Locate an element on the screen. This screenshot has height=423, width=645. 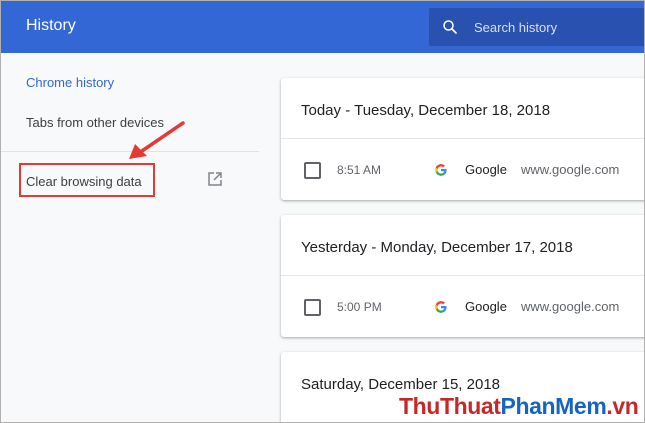
entry-time: 8:51 AM is located at coordinates (359, 170).